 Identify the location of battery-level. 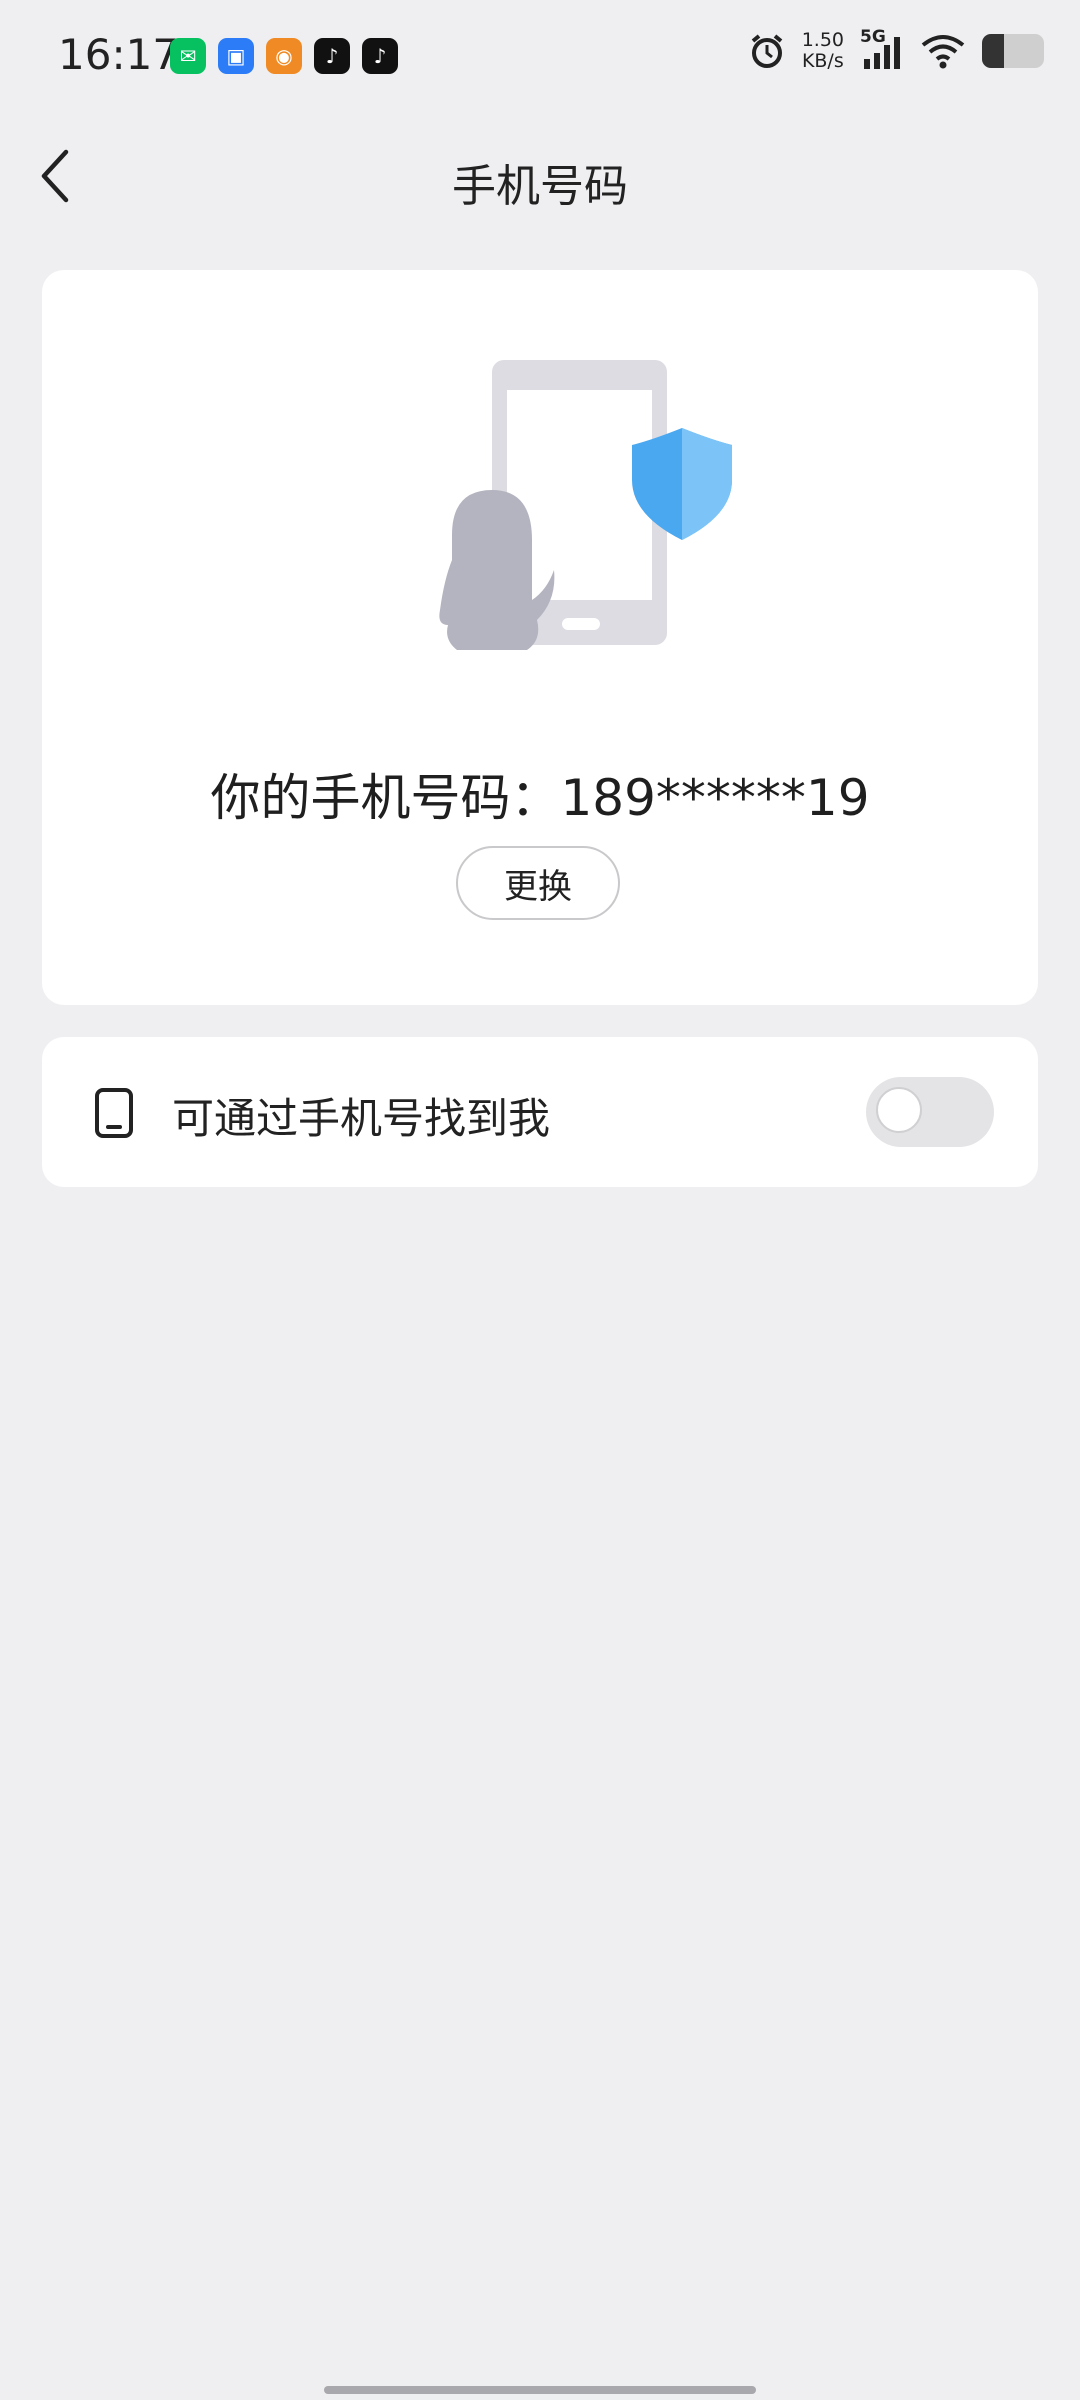
(993, 51).